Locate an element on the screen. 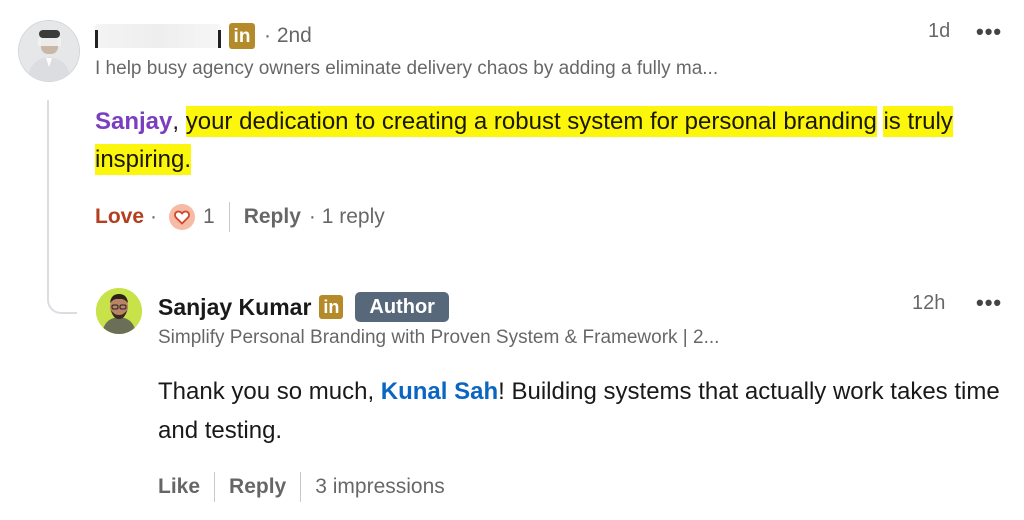  like-button: Like is located at coordinates (179, 487).